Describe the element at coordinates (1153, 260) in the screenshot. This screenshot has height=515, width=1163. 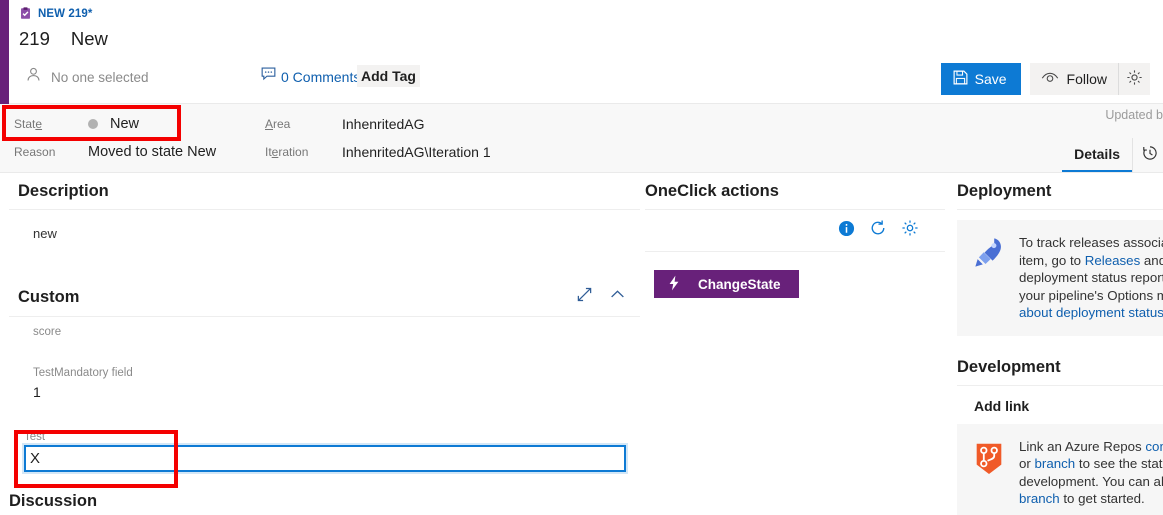
I see `deployment-note-line-2b: and tur` at that location.